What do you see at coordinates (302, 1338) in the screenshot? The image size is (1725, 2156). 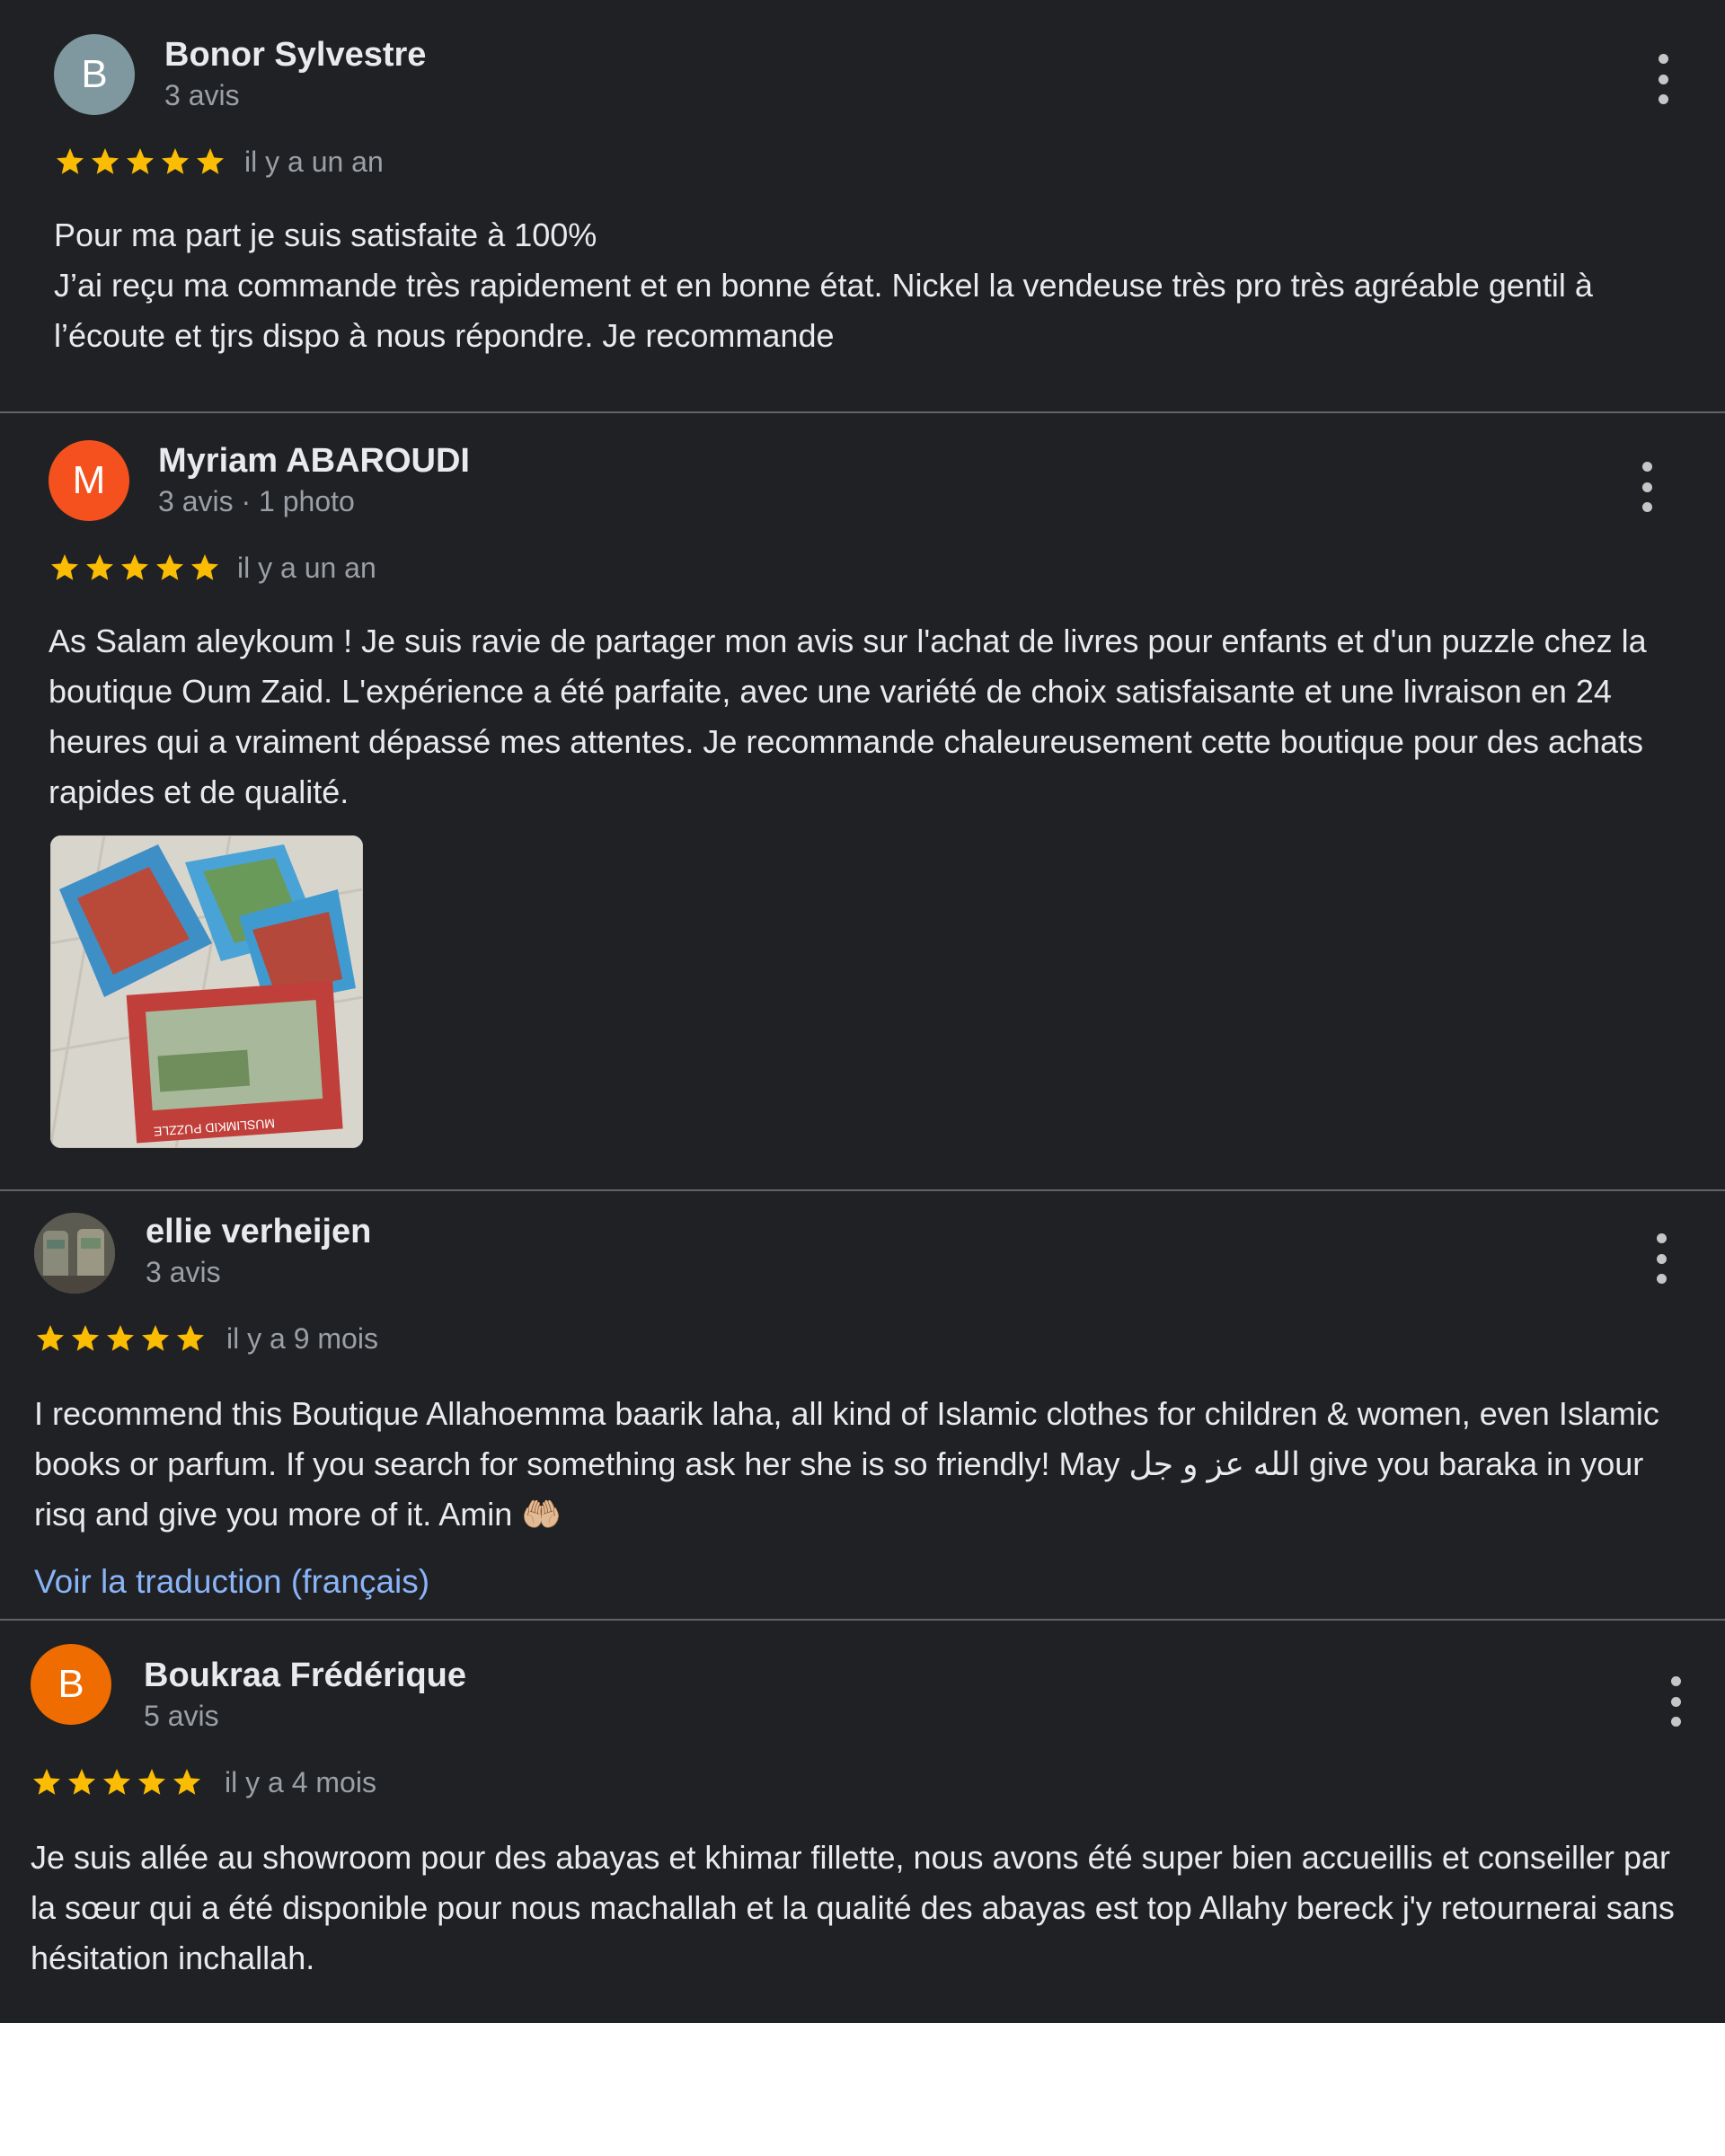 I see `review-date: il y a 9 mois` at bounding box center [302, 1338].